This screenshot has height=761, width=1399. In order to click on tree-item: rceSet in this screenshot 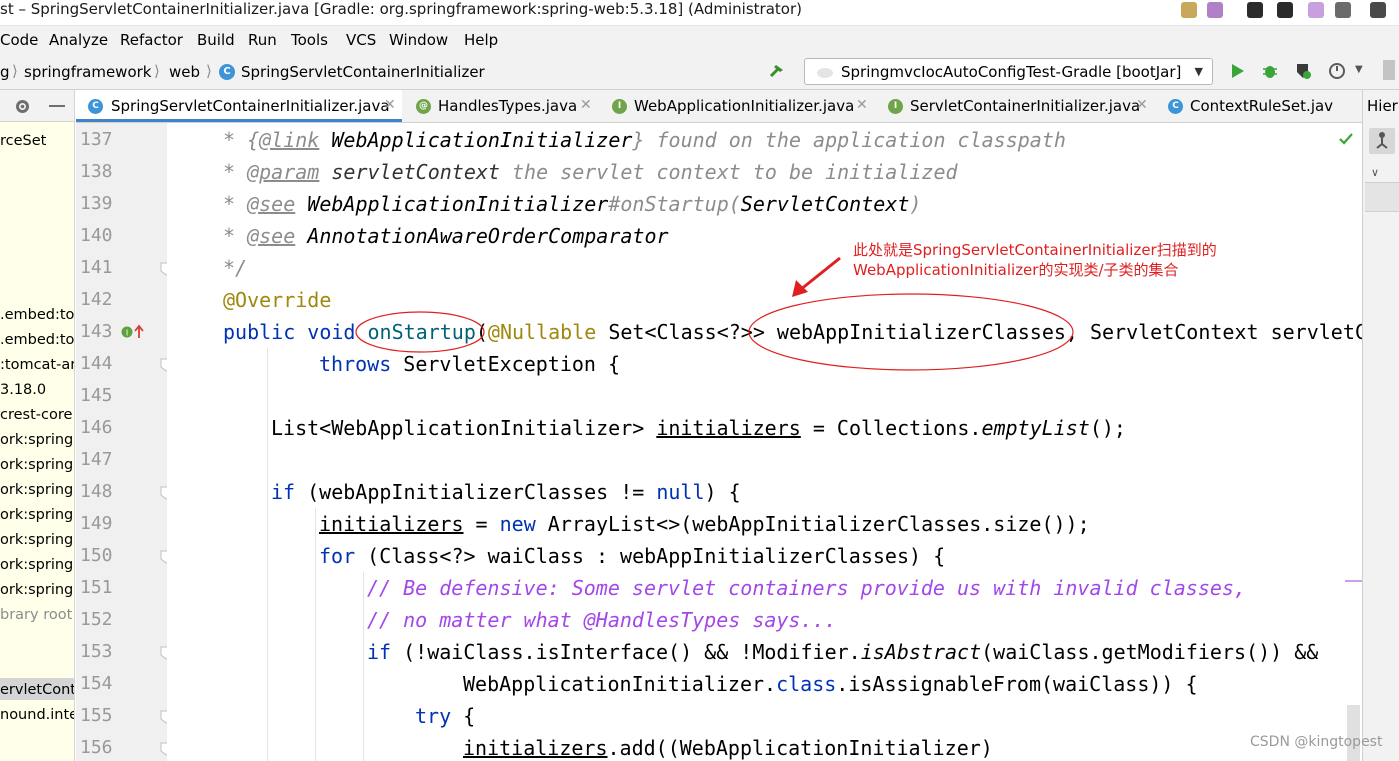, I will do `click(23, 141)`.